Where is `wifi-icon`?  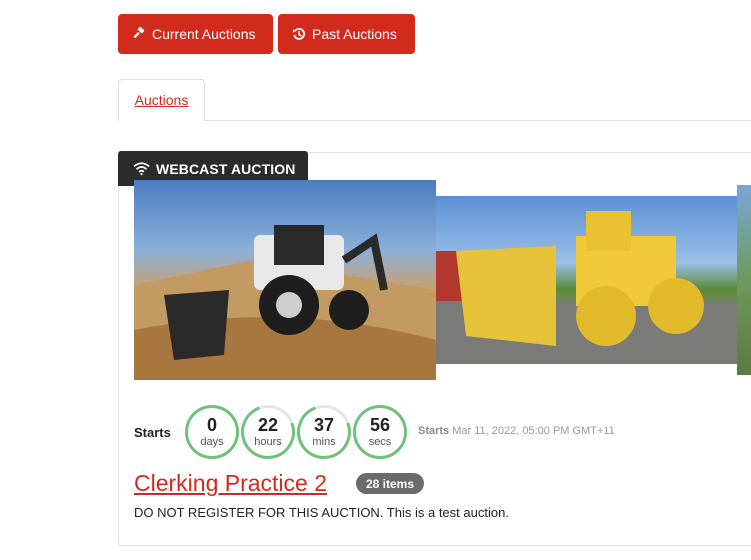
wifi-icon is located at coordinates (141, 168).